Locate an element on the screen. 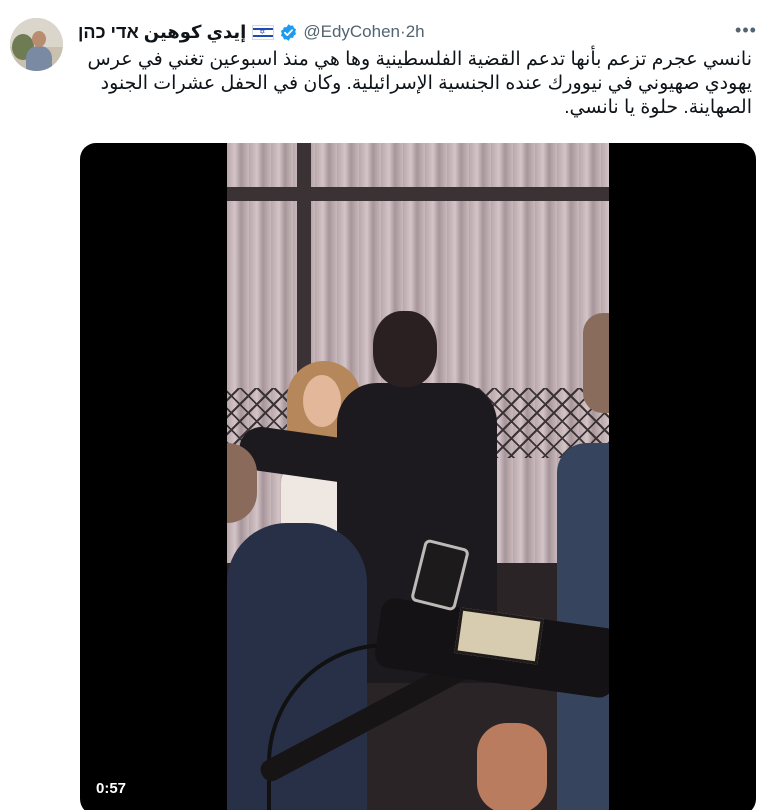  verified-badge-icon is located at coordinates (289, 32).